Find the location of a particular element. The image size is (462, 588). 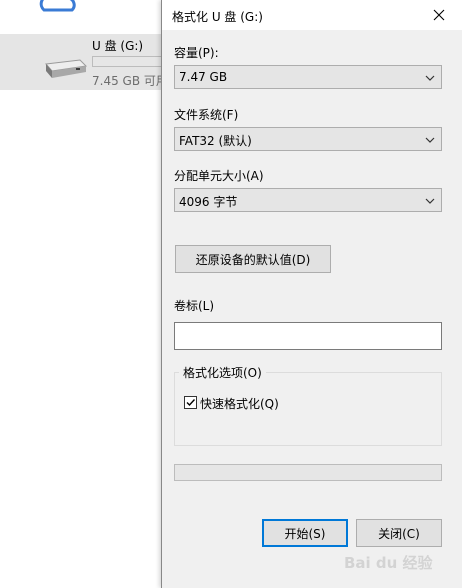

format-progress-bar is located at coordinates (308, 472).